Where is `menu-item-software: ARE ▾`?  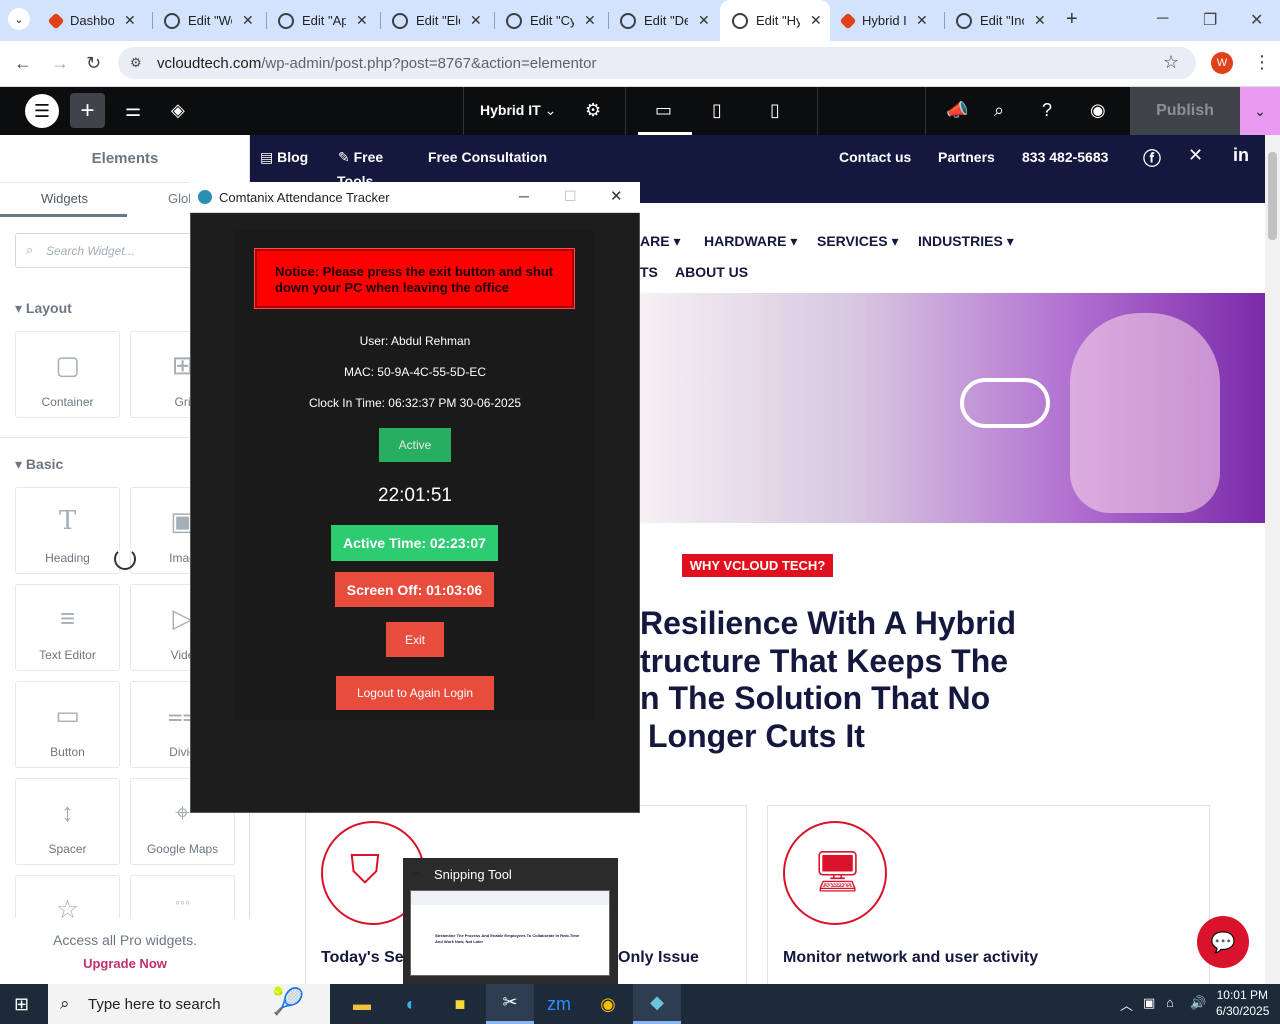 menu-item-software: ARE ▾ is located at coordinates (660, 241).